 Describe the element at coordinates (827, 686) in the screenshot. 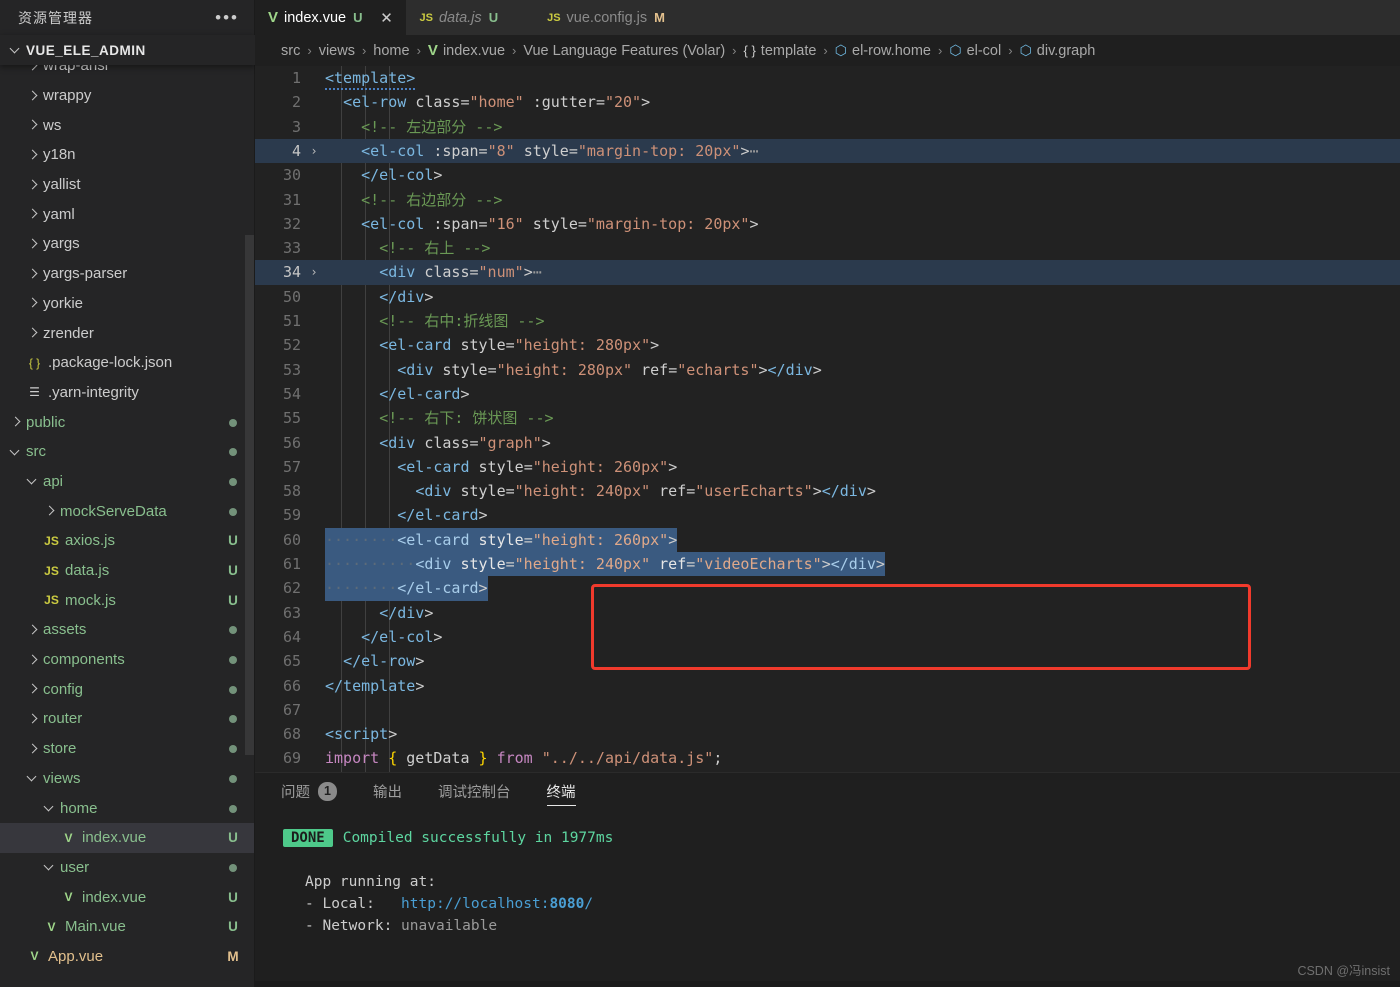

I see `code-line-66: 66 </template>` at that location.